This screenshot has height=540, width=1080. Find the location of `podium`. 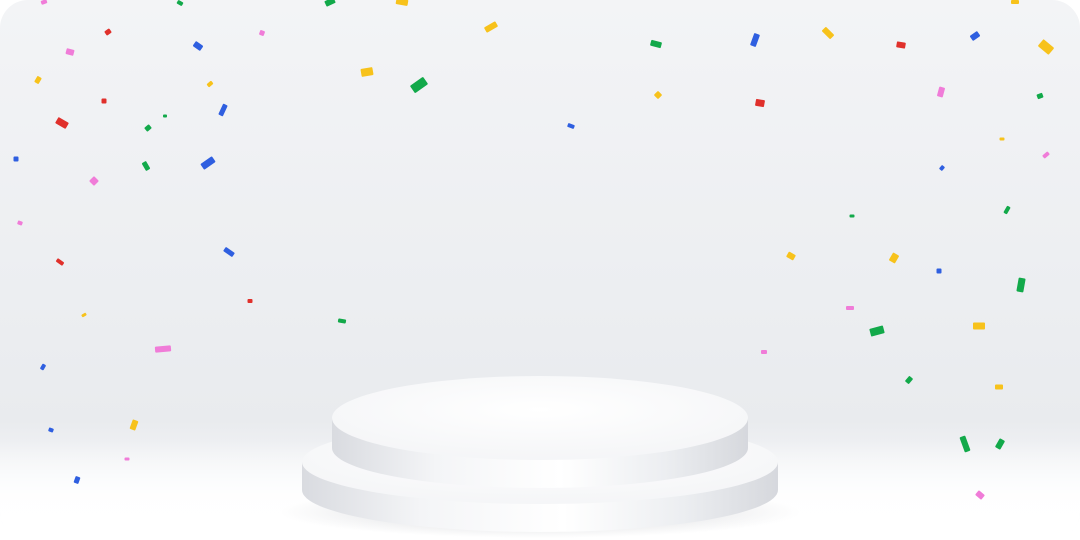

podium is located at coordinates (540, 457).